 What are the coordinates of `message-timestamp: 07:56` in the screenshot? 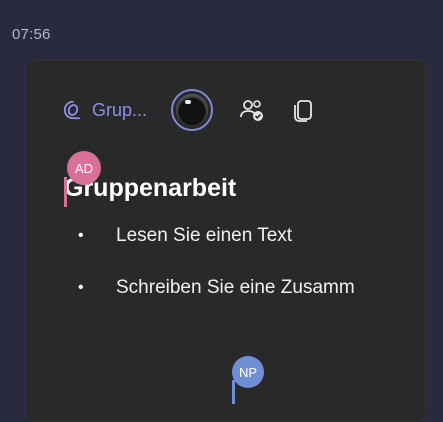 It's located at (31, 34).